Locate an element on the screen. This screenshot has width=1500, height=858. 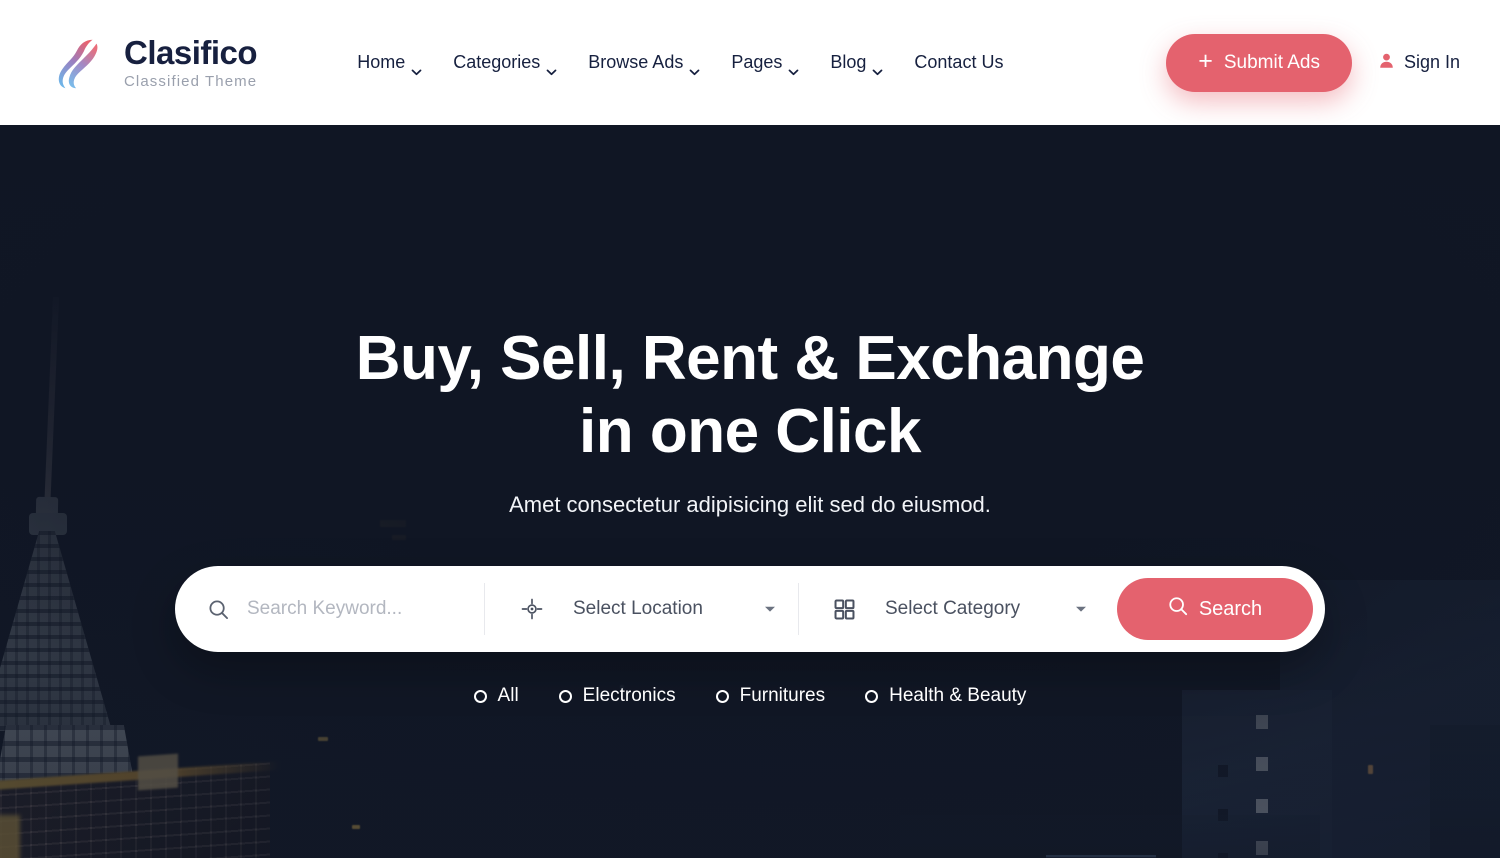
nav-item-blog: Blog is located at coordinates (856, 64).